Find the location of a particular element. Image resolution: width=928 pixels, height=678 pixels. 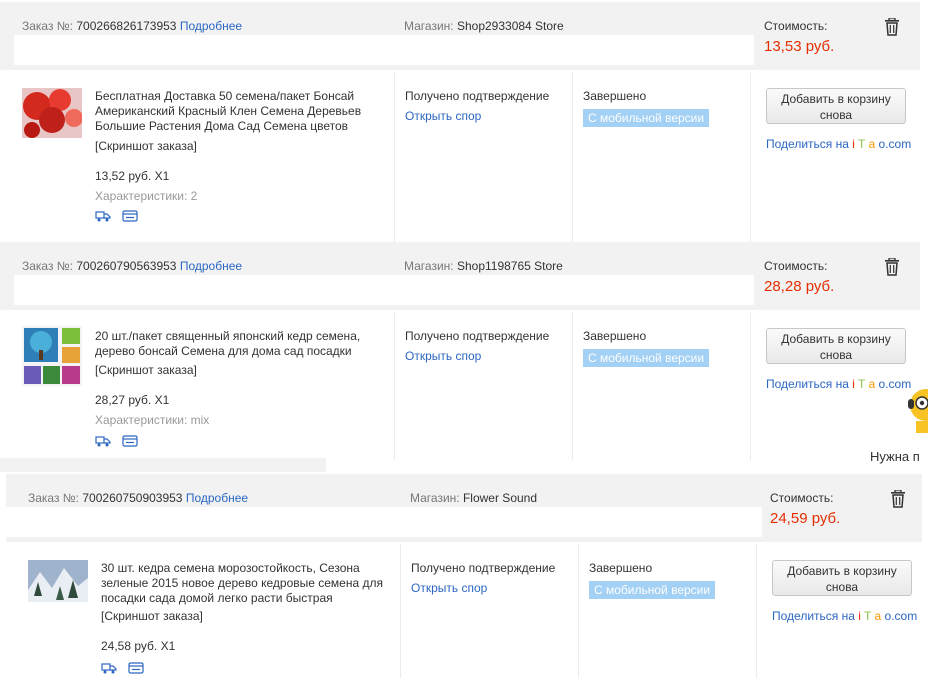

help-bot-icon is located at coordinates (916, 409).